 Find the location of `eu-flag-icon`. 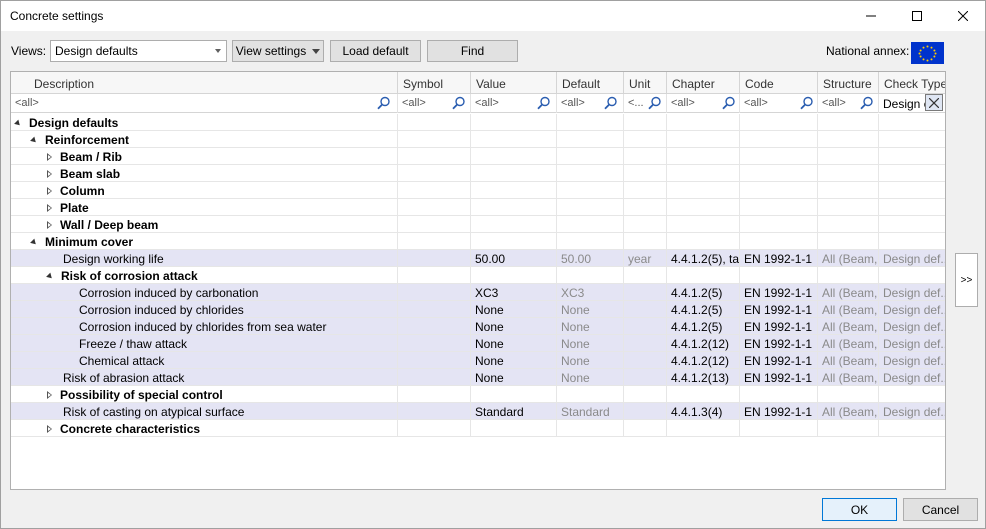

eu-flag-icon is located at coordinates (927, 53).